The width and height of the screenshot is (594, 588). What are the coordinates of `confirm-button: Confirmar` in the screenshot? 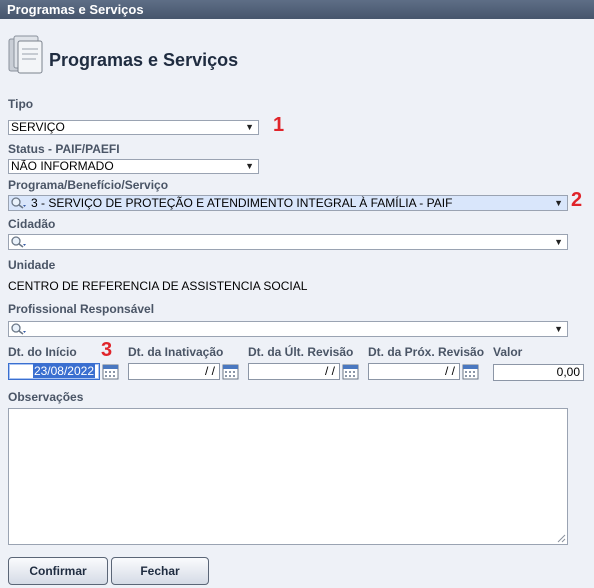 It's located at (58, 571).